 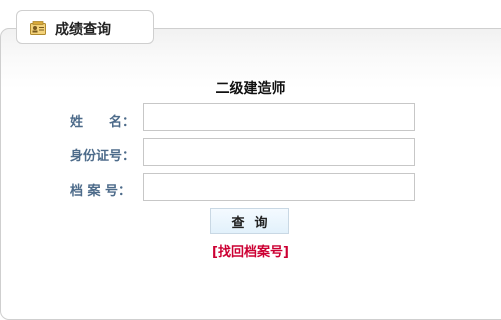 I want to click on id-number-label: 身份证号：, so click(x=103, y=156).